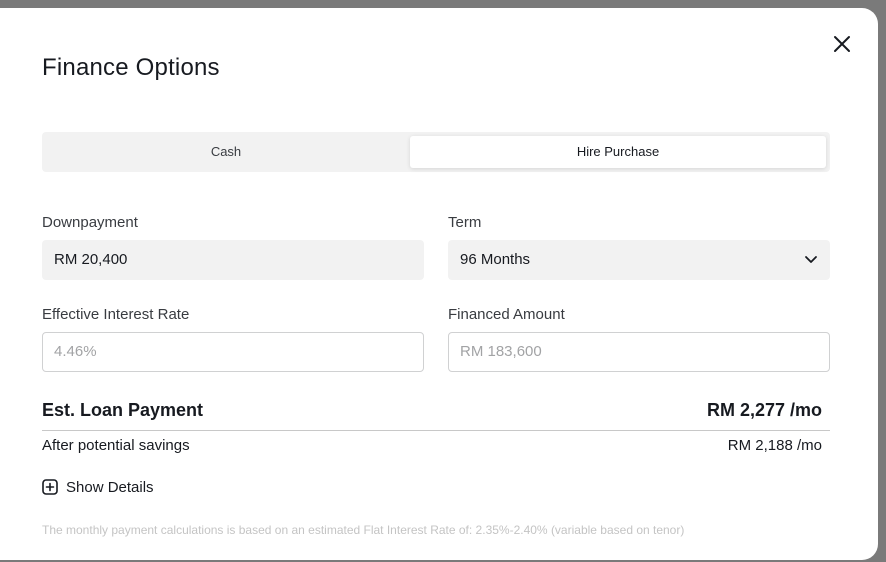 The width and height of the screenshot is (886, 562). I want to click on downpayment-value: RM 20,400, so click(91, 259).